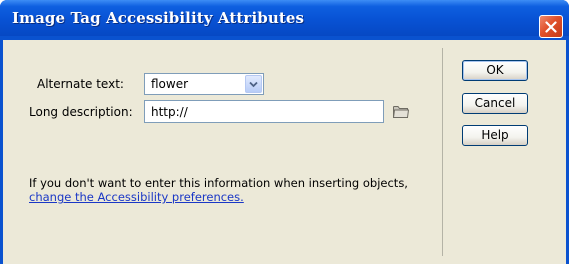 Image resolution: width=569 pixels, height=264 pixels. I want to click on alternate-text-label: Alternate text:, so click(80, 84).